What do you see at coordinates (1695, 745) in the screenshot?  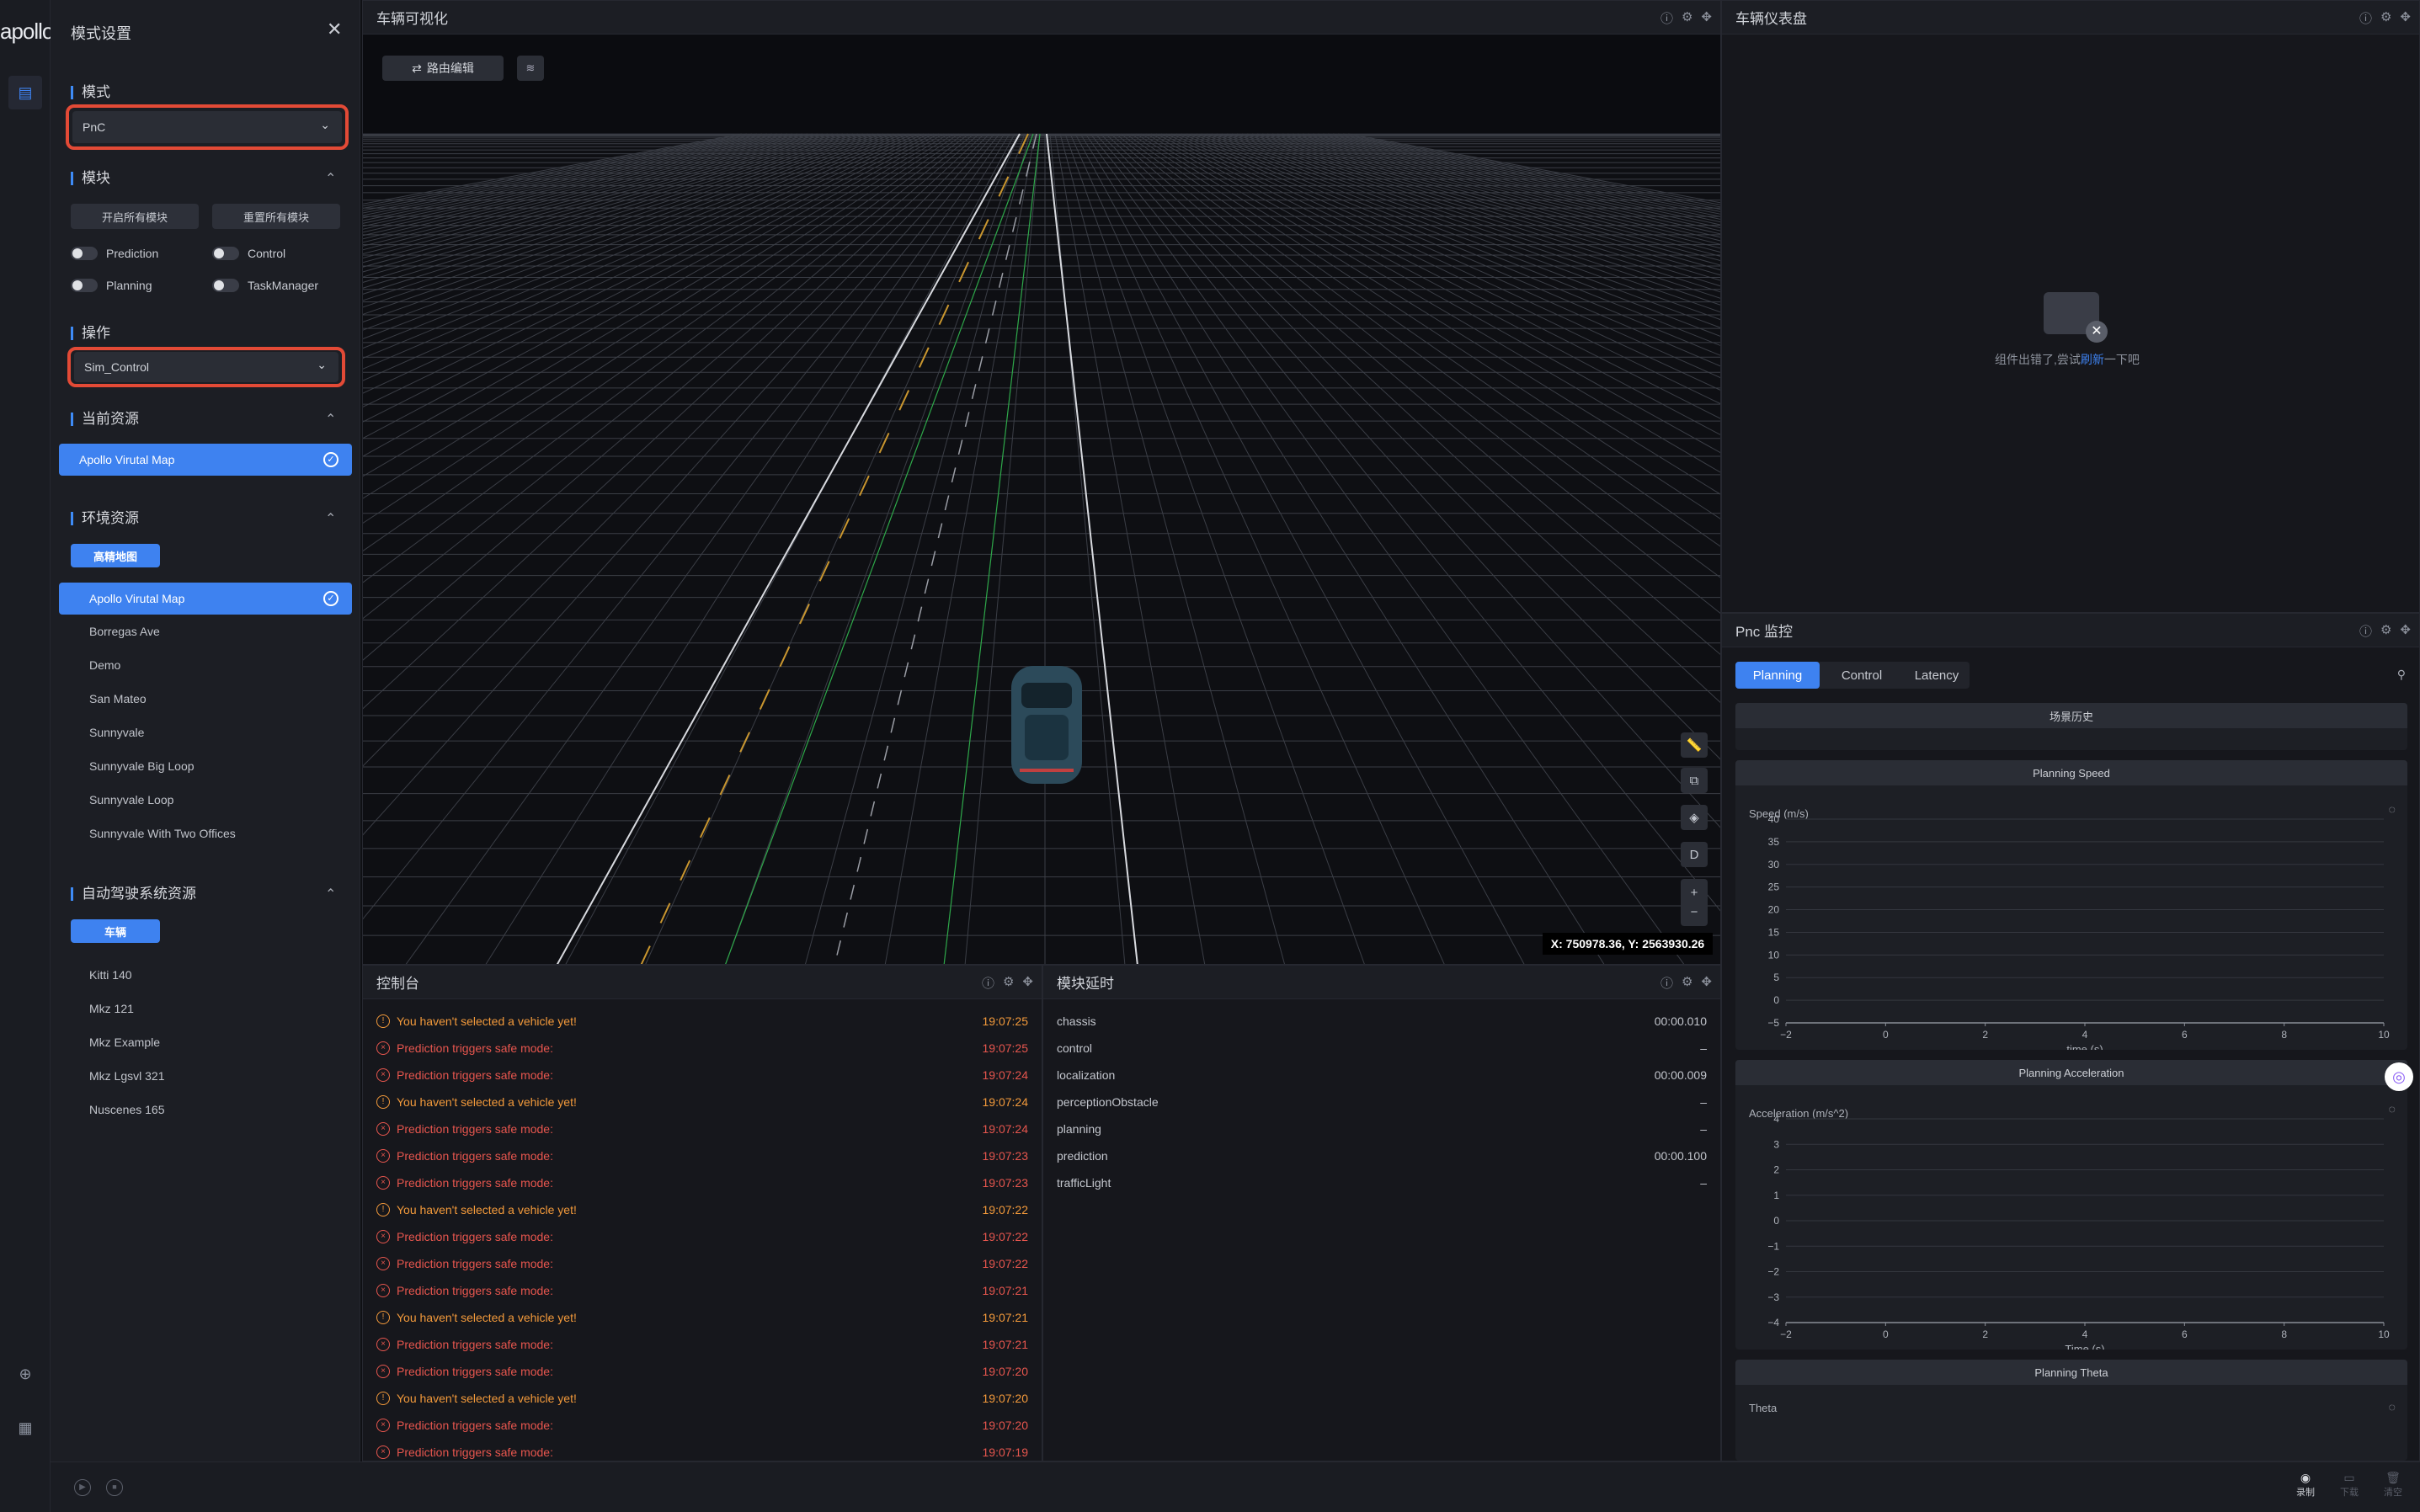 I see `ruler-icon: 📏` at bounding box center [1695, 745].